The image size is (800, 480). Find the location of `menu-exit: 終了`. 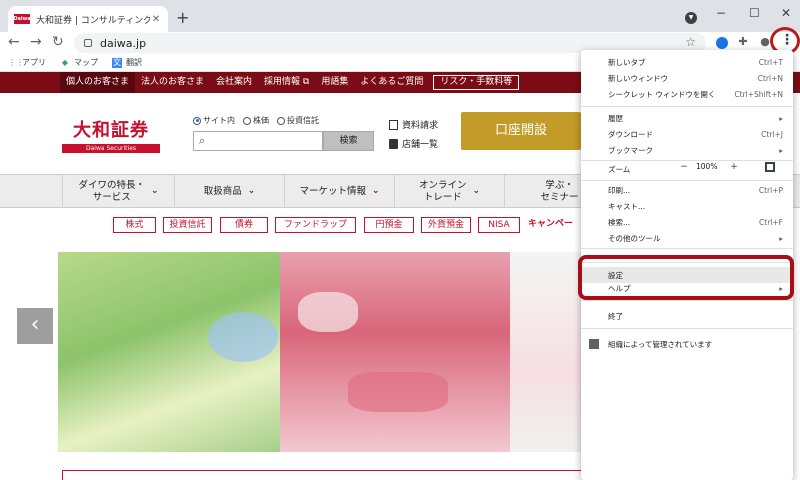

menu-exit: 終了 is located at coordinates (687, 316).